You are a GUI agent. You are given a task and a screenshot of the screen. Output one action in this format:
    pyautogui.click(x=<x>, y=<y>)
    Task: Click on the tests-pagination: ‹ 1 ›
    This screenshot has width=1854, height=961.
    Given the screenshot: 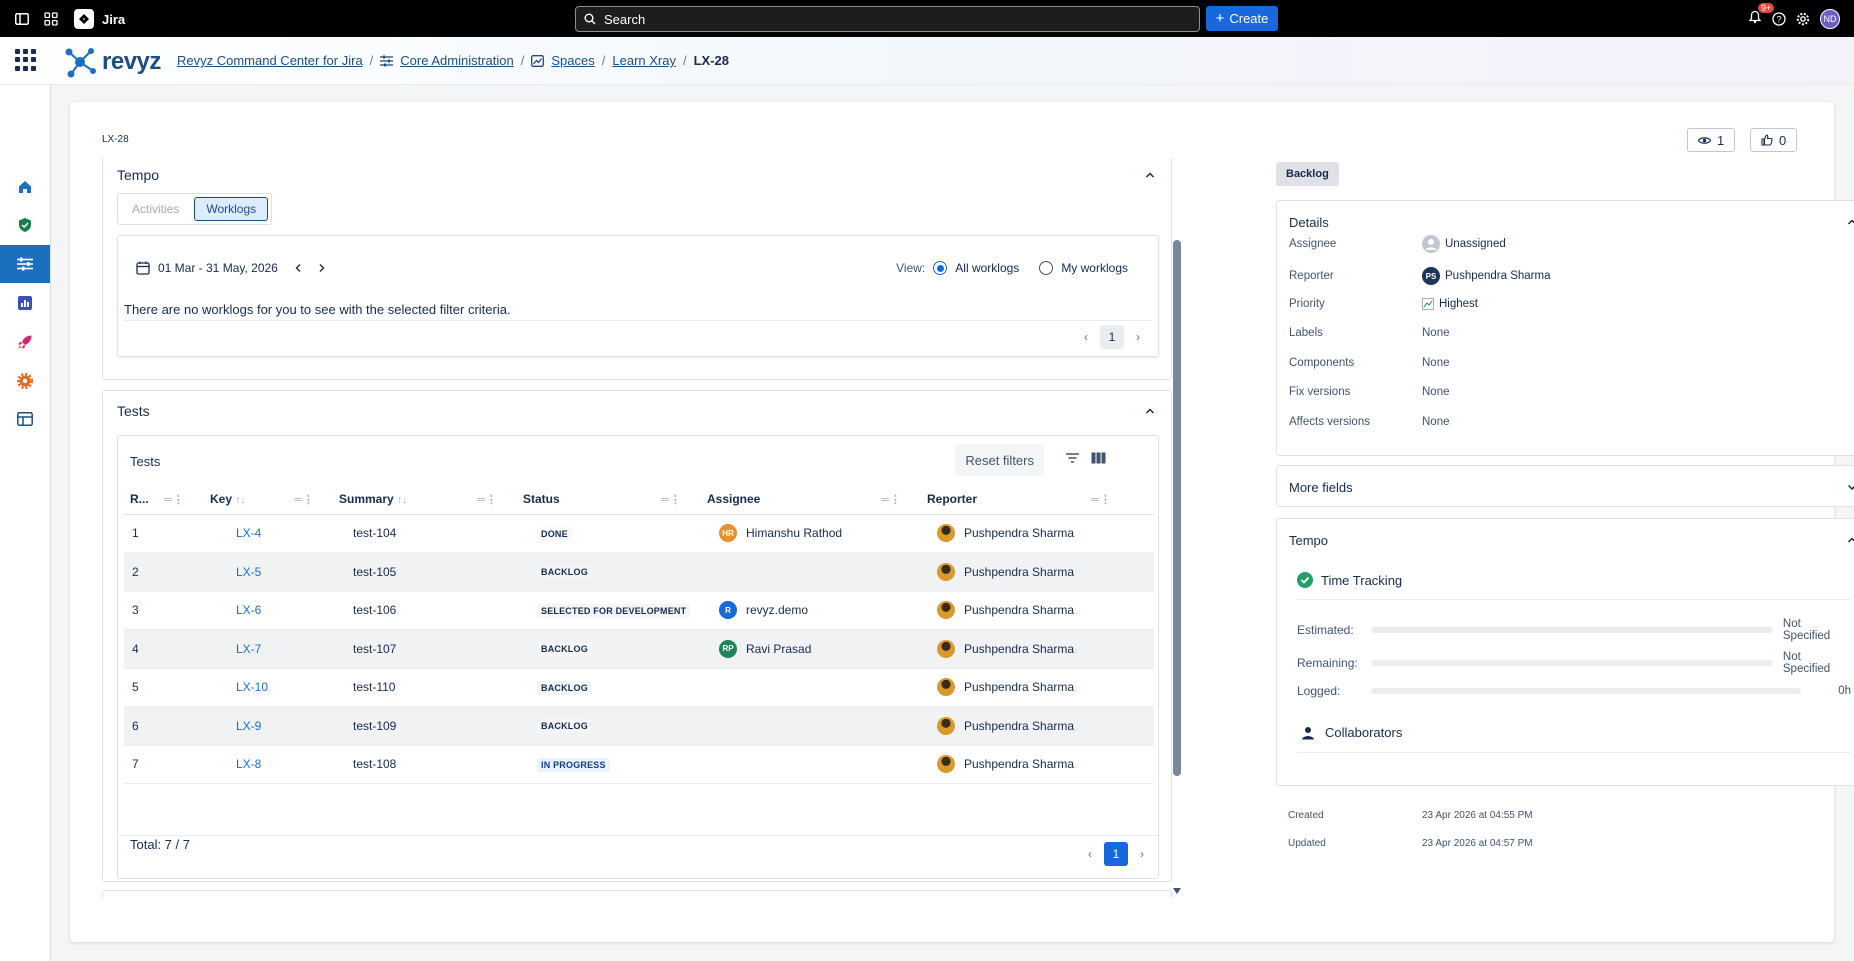 What is the action you would take?
    pyautogui.click(x=1116, y=854)
    